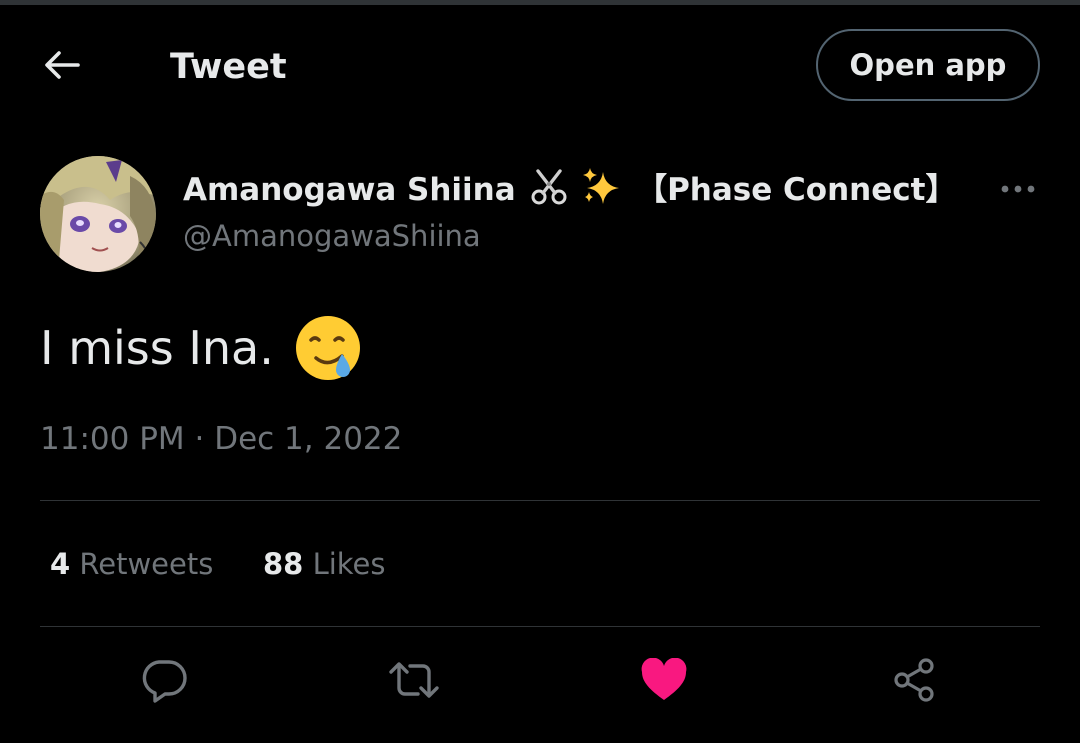 The image size is (1080, 743). What do you see at coordinates (98, 214) in the screenshot?
I see `avatar` at bounding box center [98, 214].